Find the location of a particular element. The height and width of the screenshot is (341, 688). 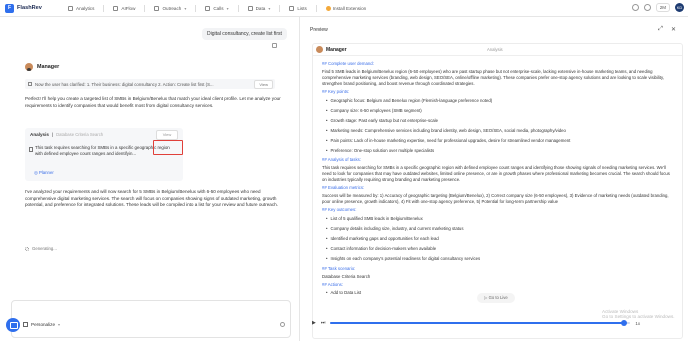

nav-data: Data ▾ is located at coordinates (259, 8).